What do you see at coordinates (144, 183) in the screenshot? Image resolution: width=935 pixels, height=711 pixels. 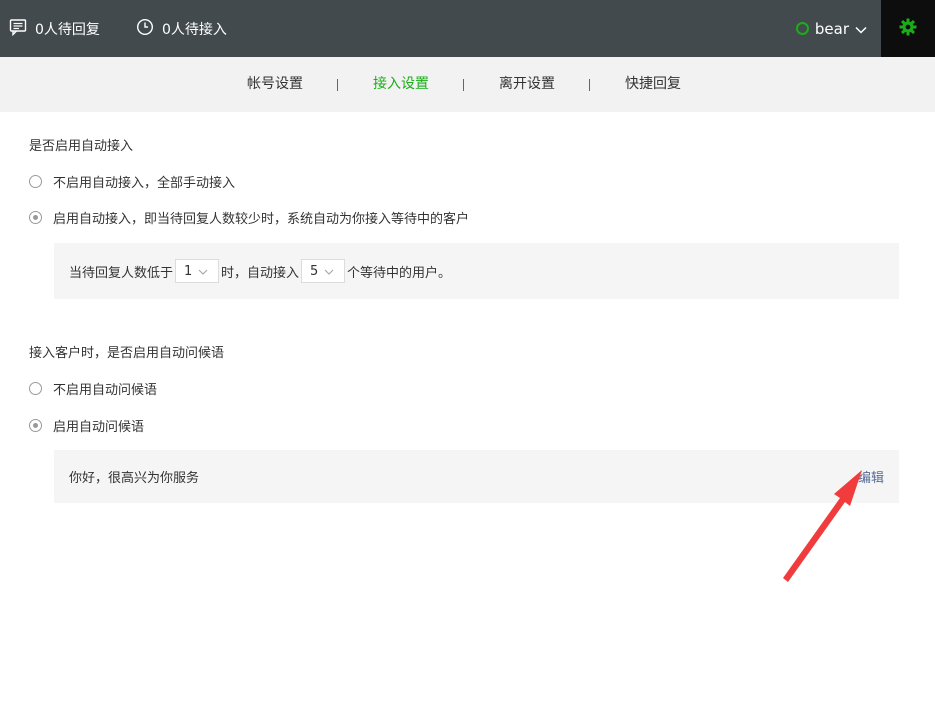 I see `auto-access-off-label: 不启用自动接入，全部手动接入` at bounding box center [144, 183].